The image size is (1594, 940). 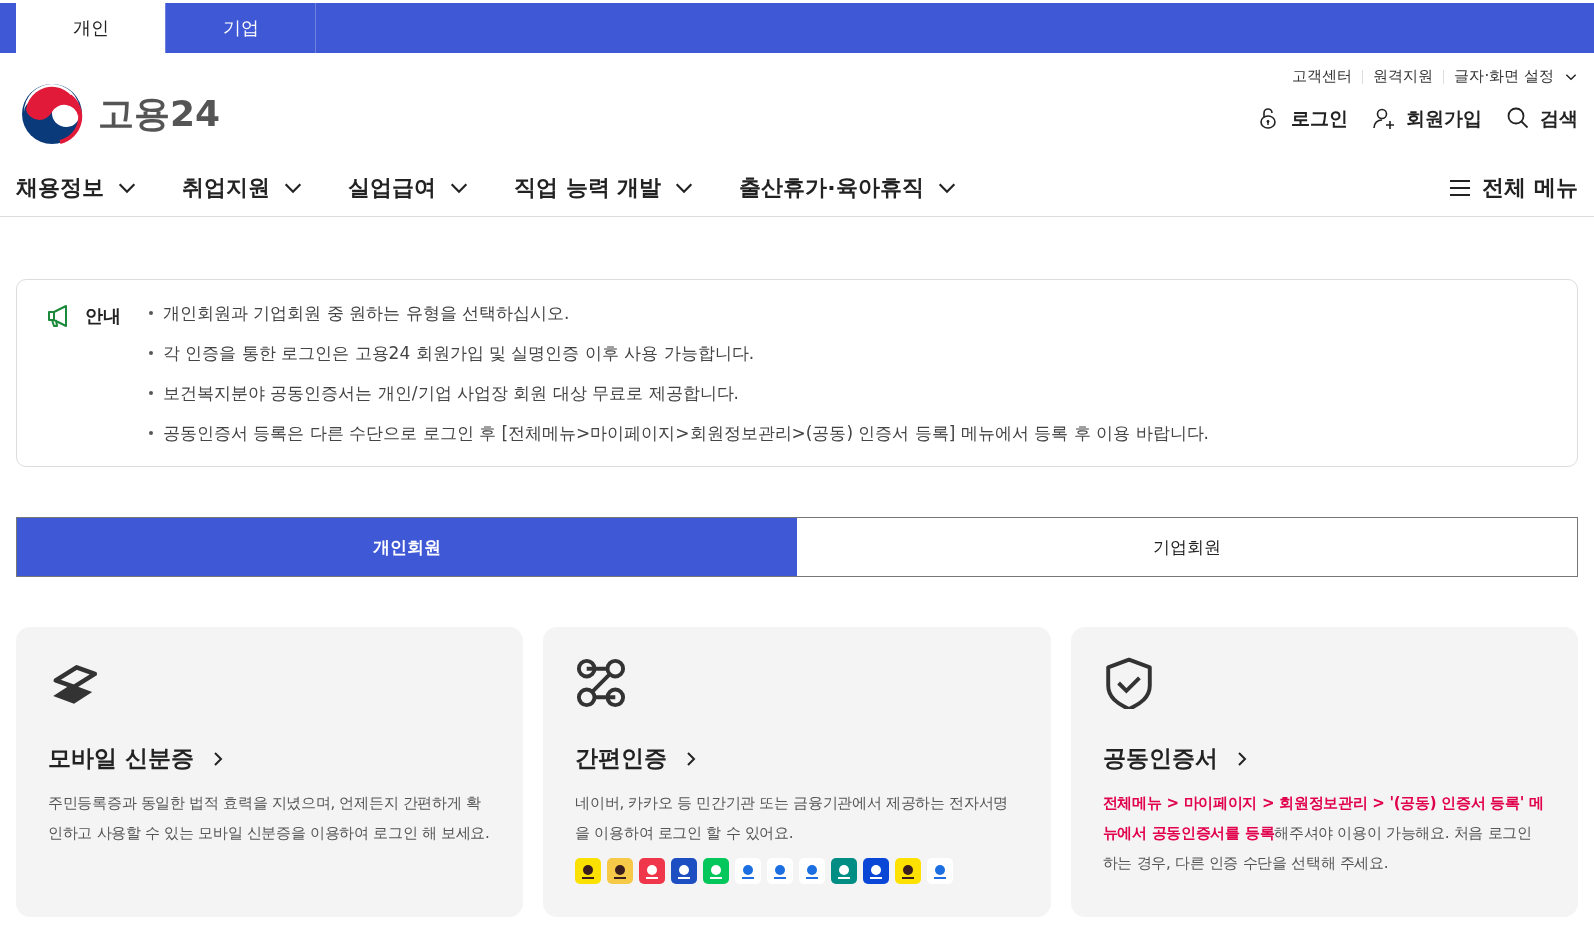 I want to click on login-method-card: 모바일 신분증 주민등록증과 동일한 법적 효력을 지녔으며, 언제든지 간편하게 확인하고 사용할 수 있는 모바일 신분증을 이용하여 로그인 해 보세요., so click(x=270, y=772).